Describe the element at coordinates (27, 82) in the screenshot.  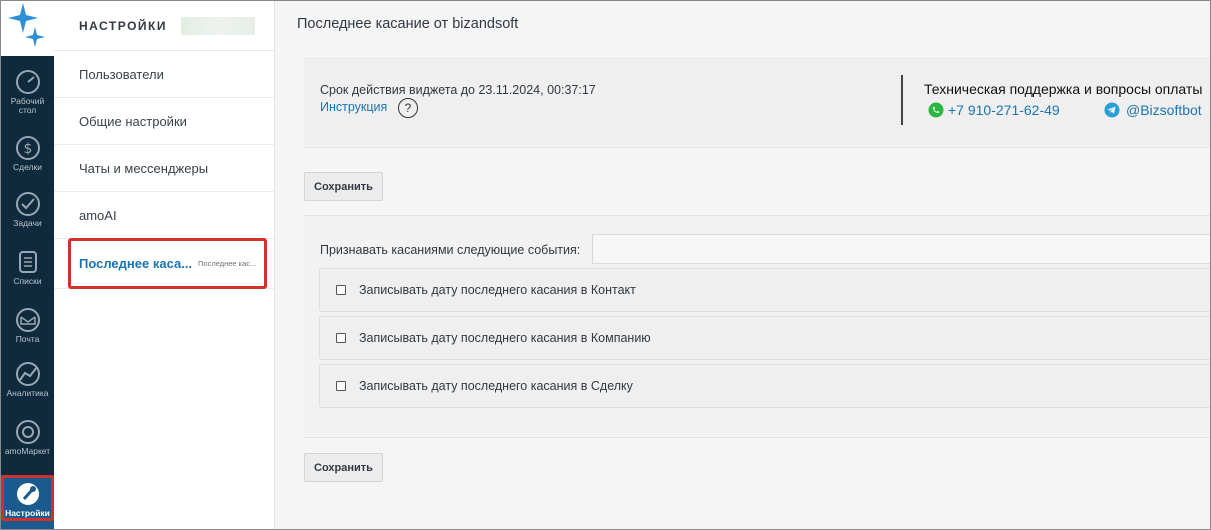
I see `dashboard-icon` at that location.